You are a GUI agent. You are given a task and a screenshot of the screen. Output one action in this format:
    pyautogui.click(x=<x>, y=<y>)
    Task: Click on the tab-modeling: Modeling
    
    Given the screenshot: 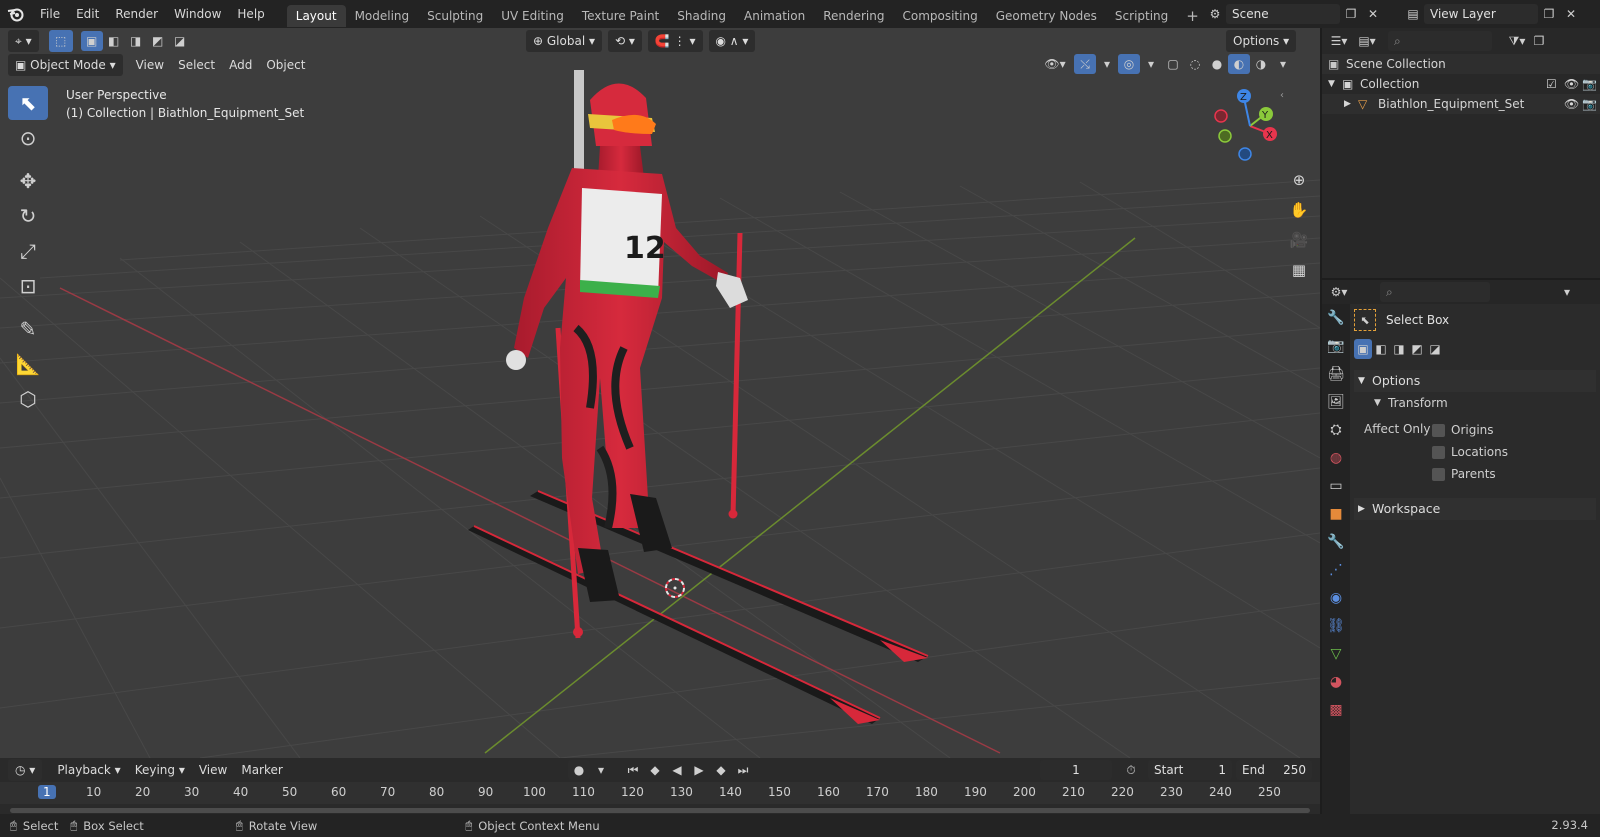 What is the action you would take?
    pyautogui.click(x=382, y=16)
    